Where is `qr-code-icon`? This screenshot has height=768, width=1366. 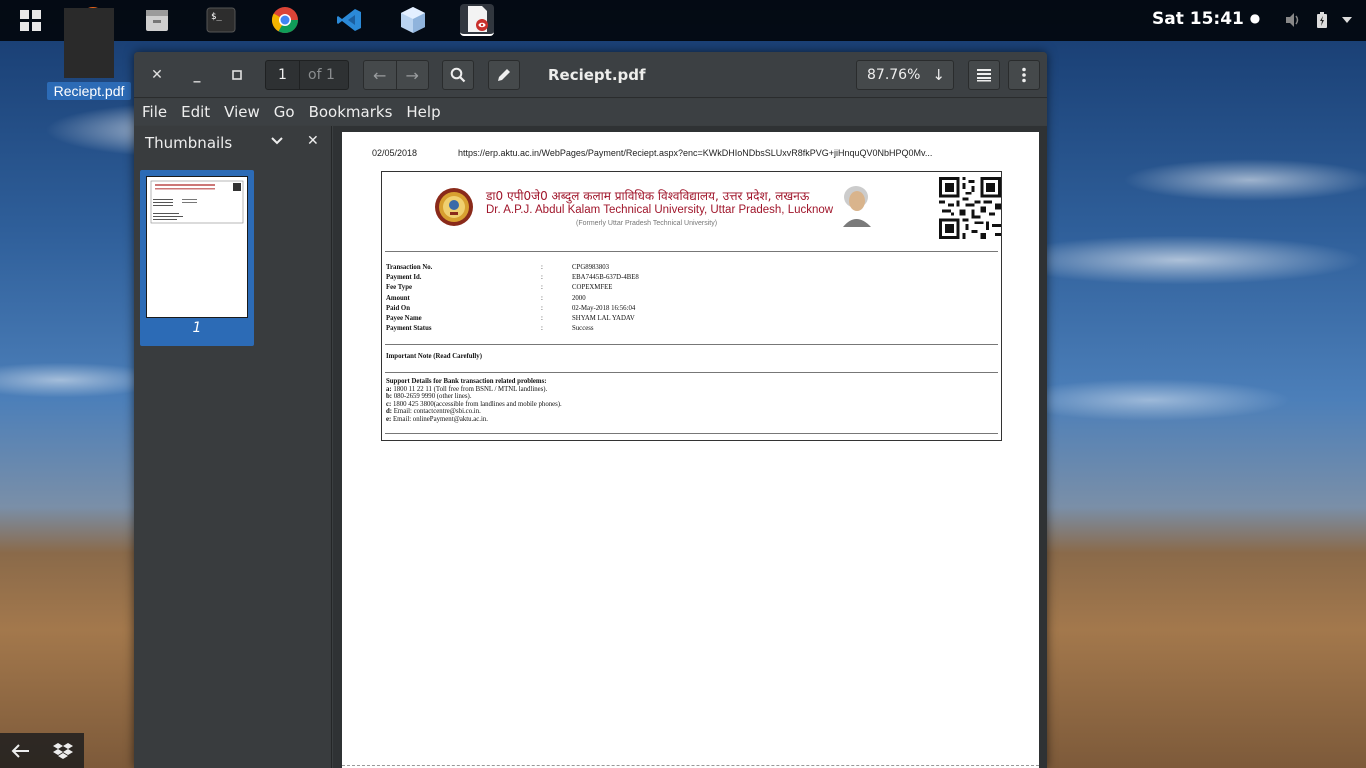
qr-code-icon is located at coordinates (970, 208).